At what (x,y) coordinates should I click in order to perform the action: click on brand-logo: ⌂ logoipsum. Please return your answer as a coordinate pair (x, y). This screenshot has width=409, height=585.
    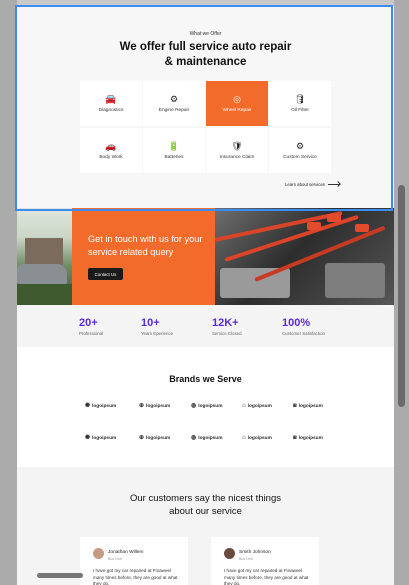
    Looking at the image, I should click on (257, 438).